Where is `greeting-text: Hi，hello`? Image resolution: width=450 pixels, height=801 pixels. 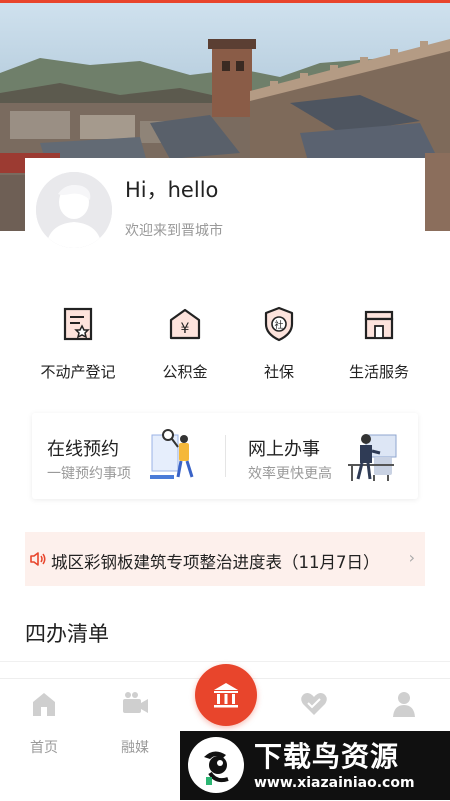 greeting-text: Hi，hello is located at coordinates (172, 190).